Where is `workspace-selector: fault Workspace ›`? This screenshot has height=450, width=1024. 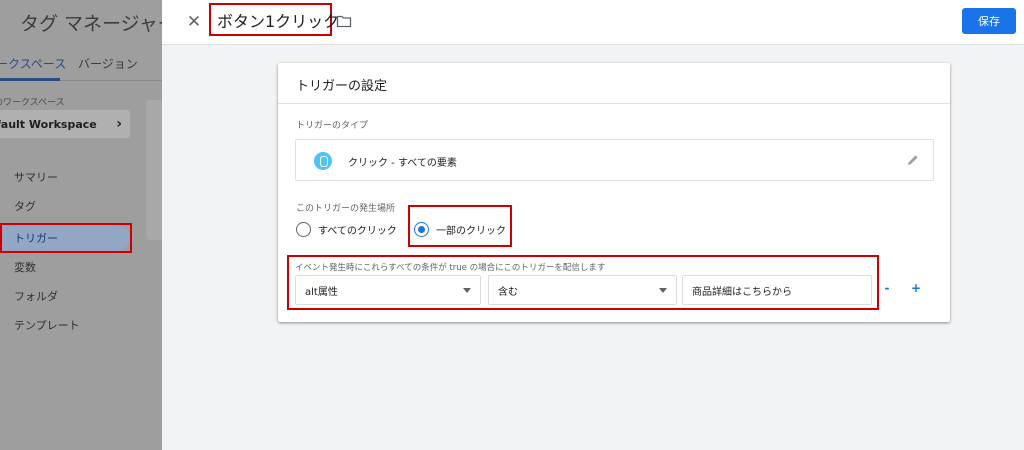
workspace-selector: fault Workspace › is located at coordinates (65, 124).